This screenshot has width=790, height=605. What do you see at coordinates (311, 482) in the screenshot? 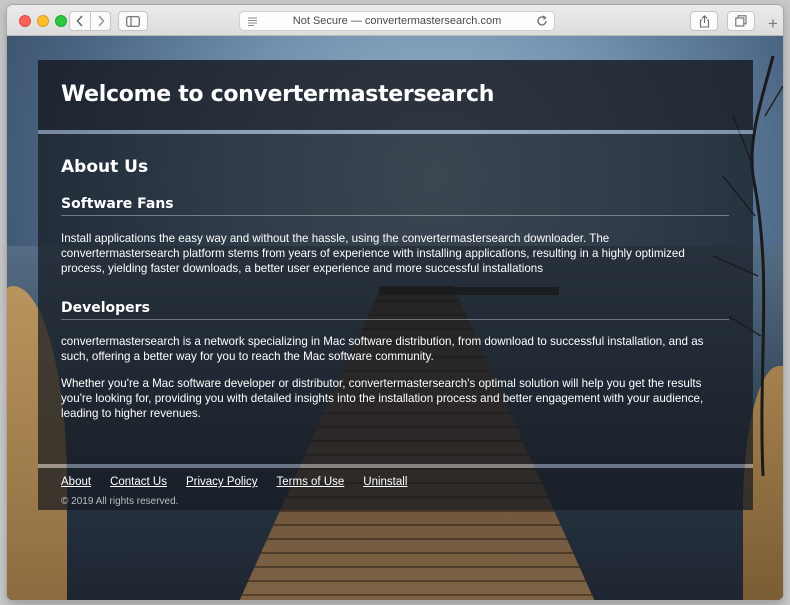
I see `footer-link-terms-of-use: Terms of Use` at bounding box center [311, 482].